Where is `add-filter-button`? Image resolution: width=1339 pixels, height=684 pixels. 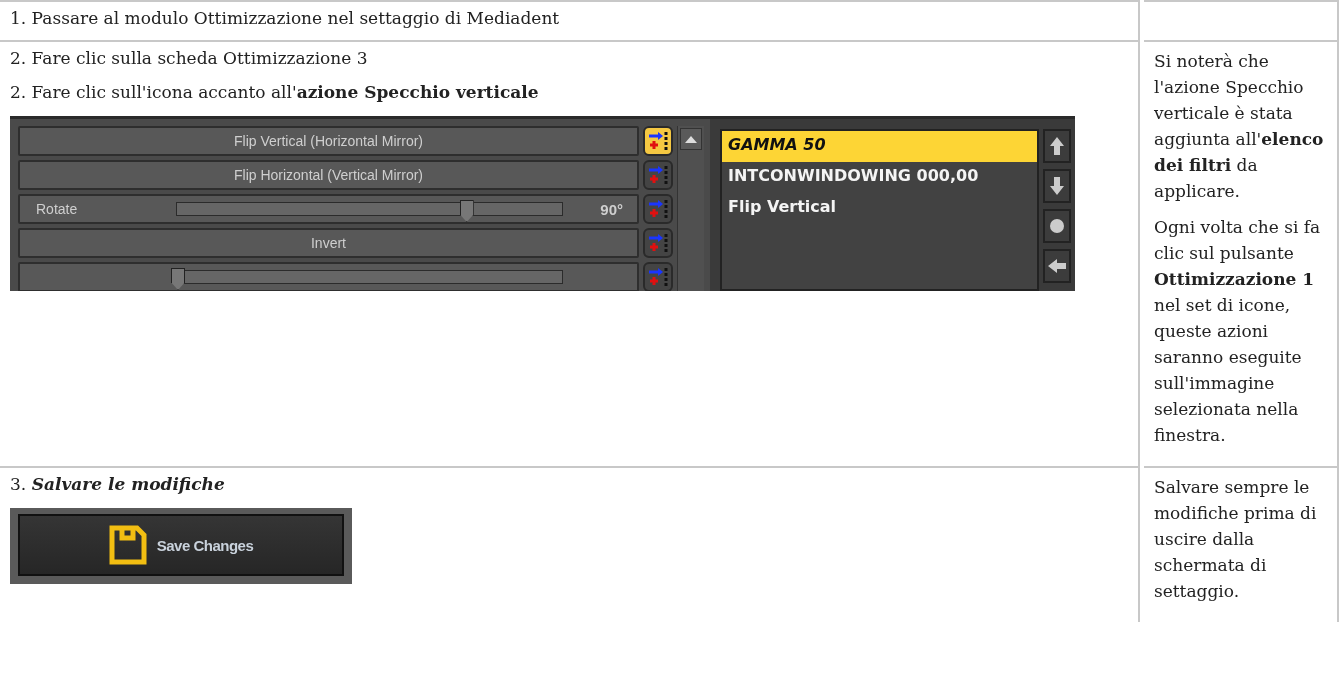
add-filter-button is located at coordinates (658, 141).